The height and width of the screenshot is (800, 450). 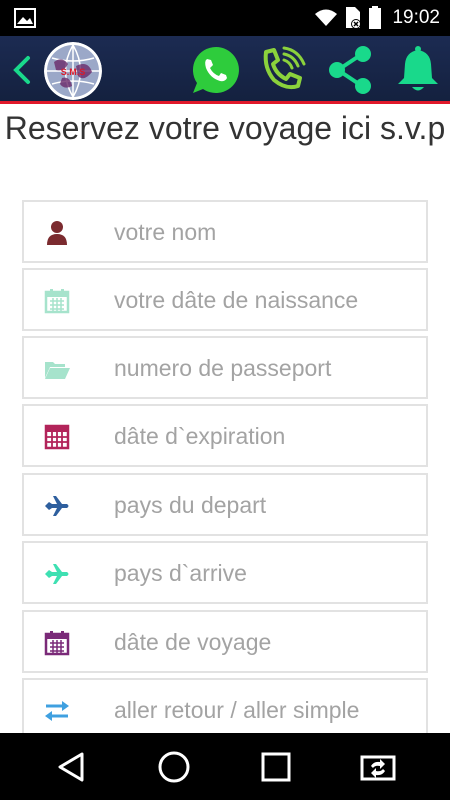 What do you see at coordinates (237, 710) in the screenshot?
I see `trip-type-placeholder: aller retour / aller simple` at bounding box center [237, 710].